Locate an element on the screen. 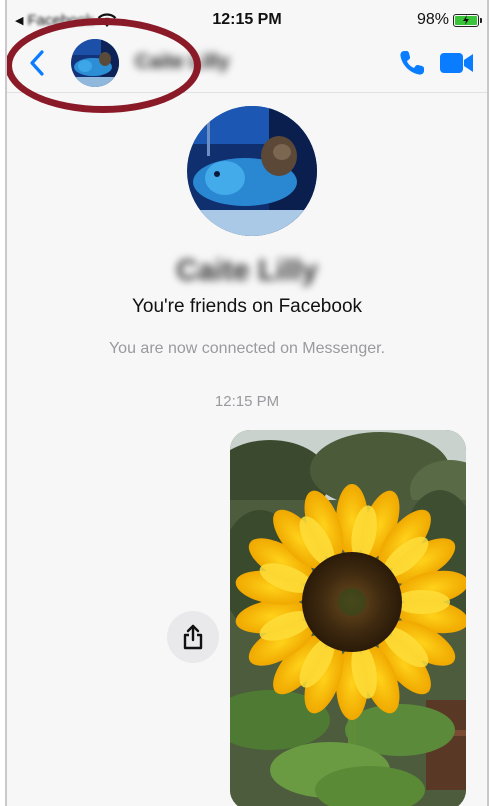 This screenshot has width=492, height=806. contact-avatar is located at coordinates (95, 63).